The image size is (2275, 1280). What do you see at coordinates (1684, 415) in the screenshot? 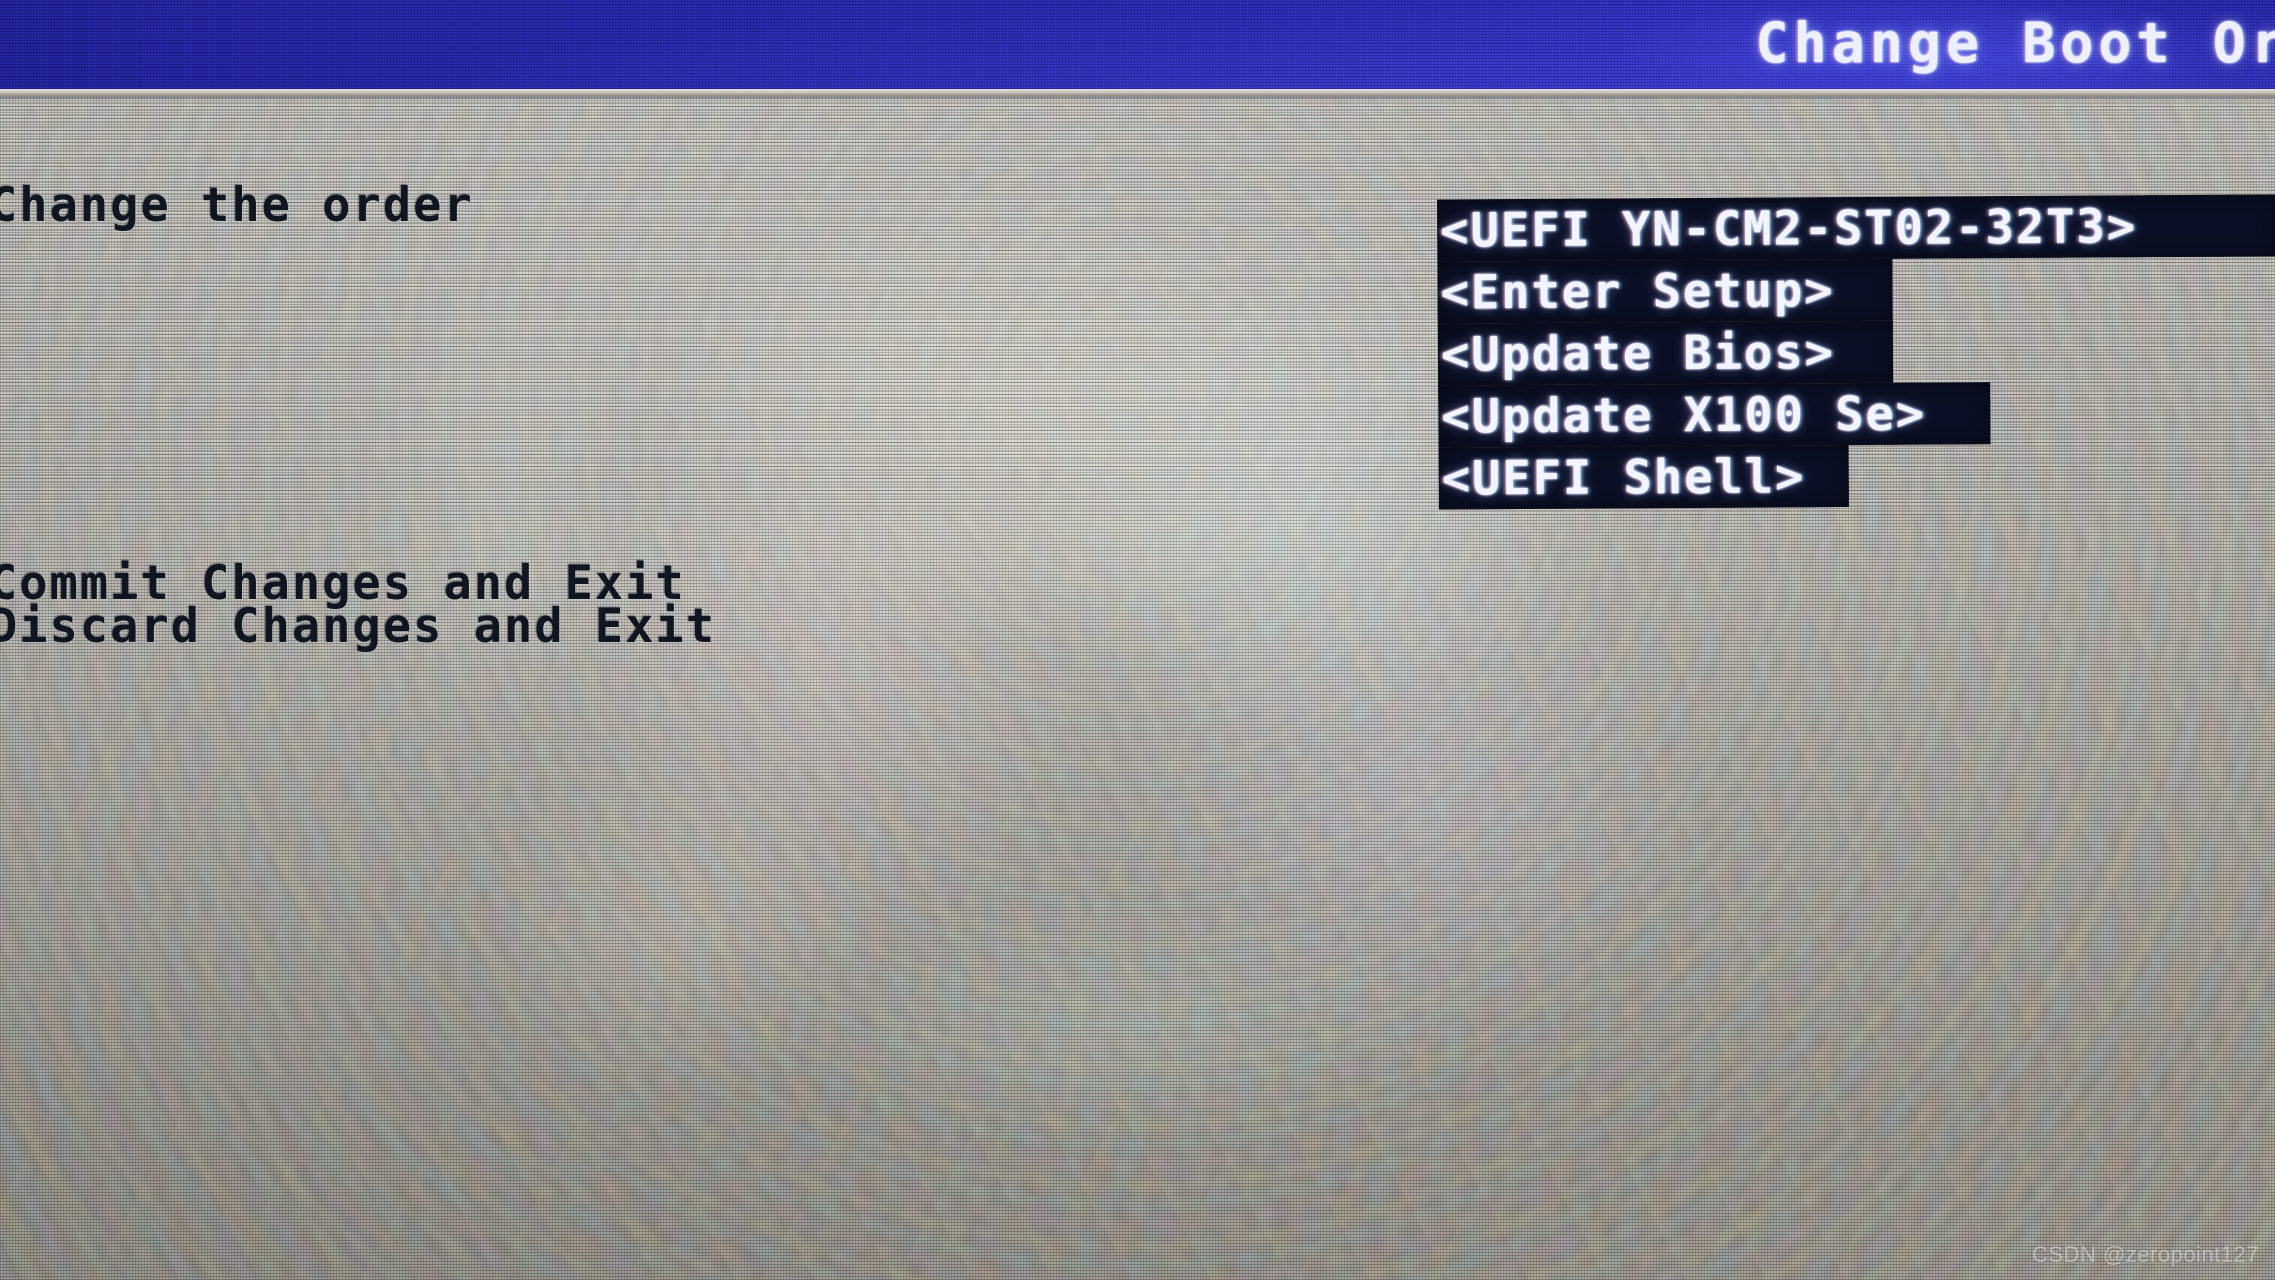
I see `boot-option-label: <Update X100 Se>` at bounding box center [1684, 415].